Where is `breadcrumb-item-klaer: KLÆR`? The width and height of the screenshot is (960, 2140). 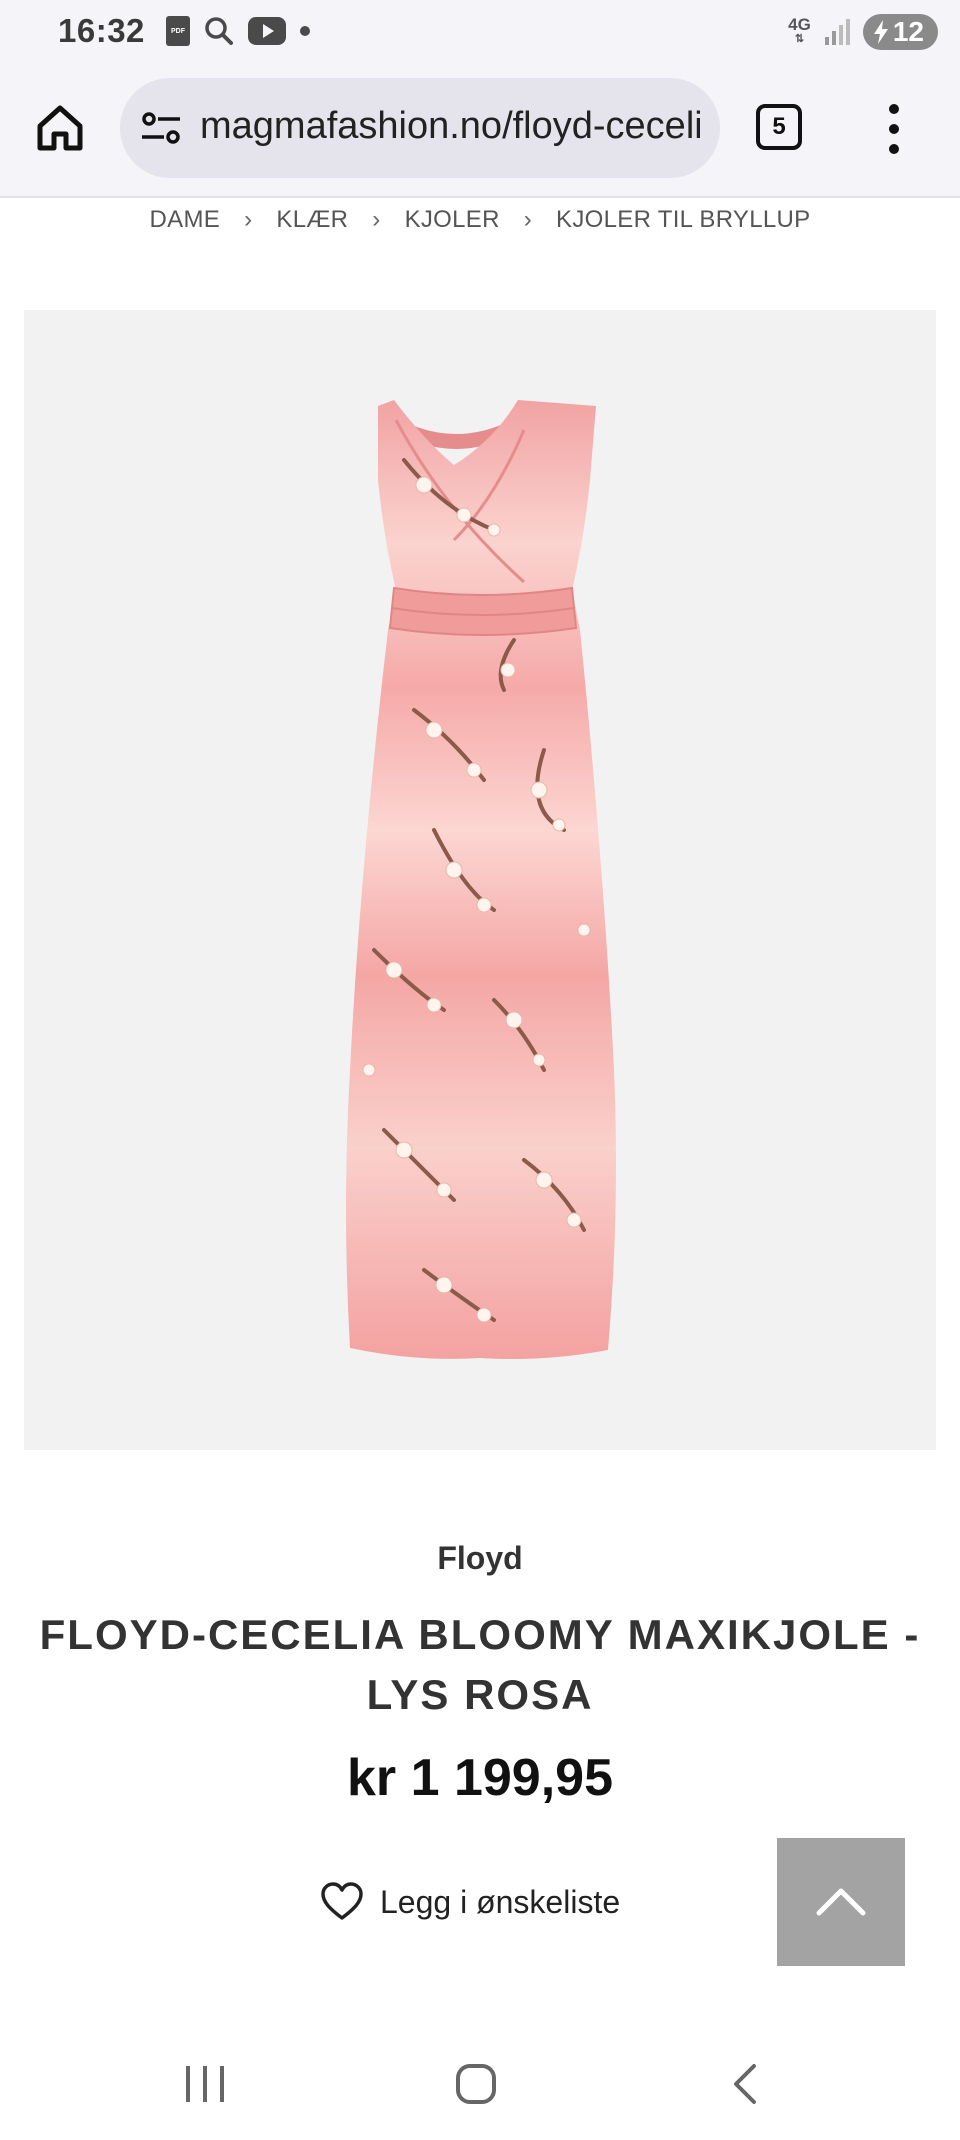 breadcrumb-item-klaer: KLÆR is located at coordinates (312, 219).